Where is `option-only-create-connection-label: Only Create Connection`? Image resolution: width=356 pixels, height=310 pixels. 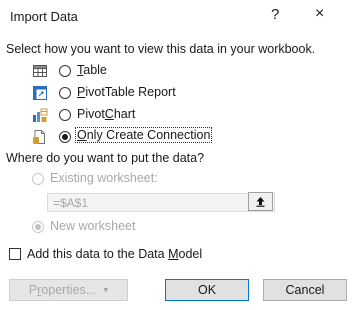 option-only-create-connection-label: Only Create Connection is located at coordinates (143, 135).